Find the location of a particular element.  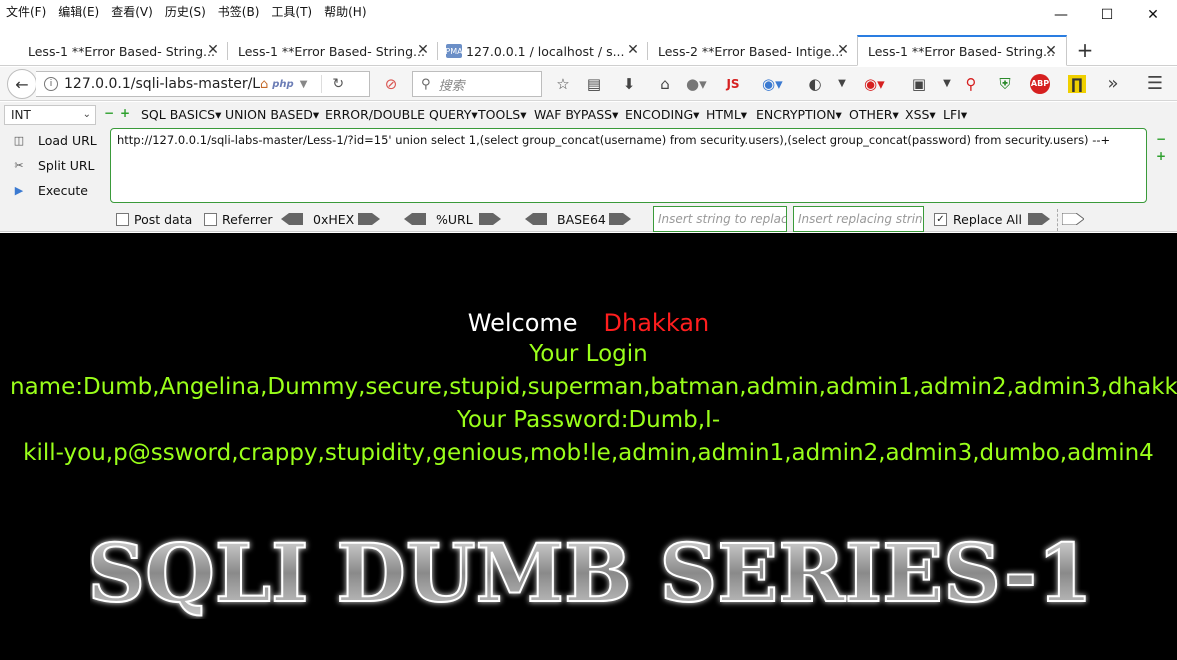

magnifier-icon: ⚲ is located at coordinates (971, 84).